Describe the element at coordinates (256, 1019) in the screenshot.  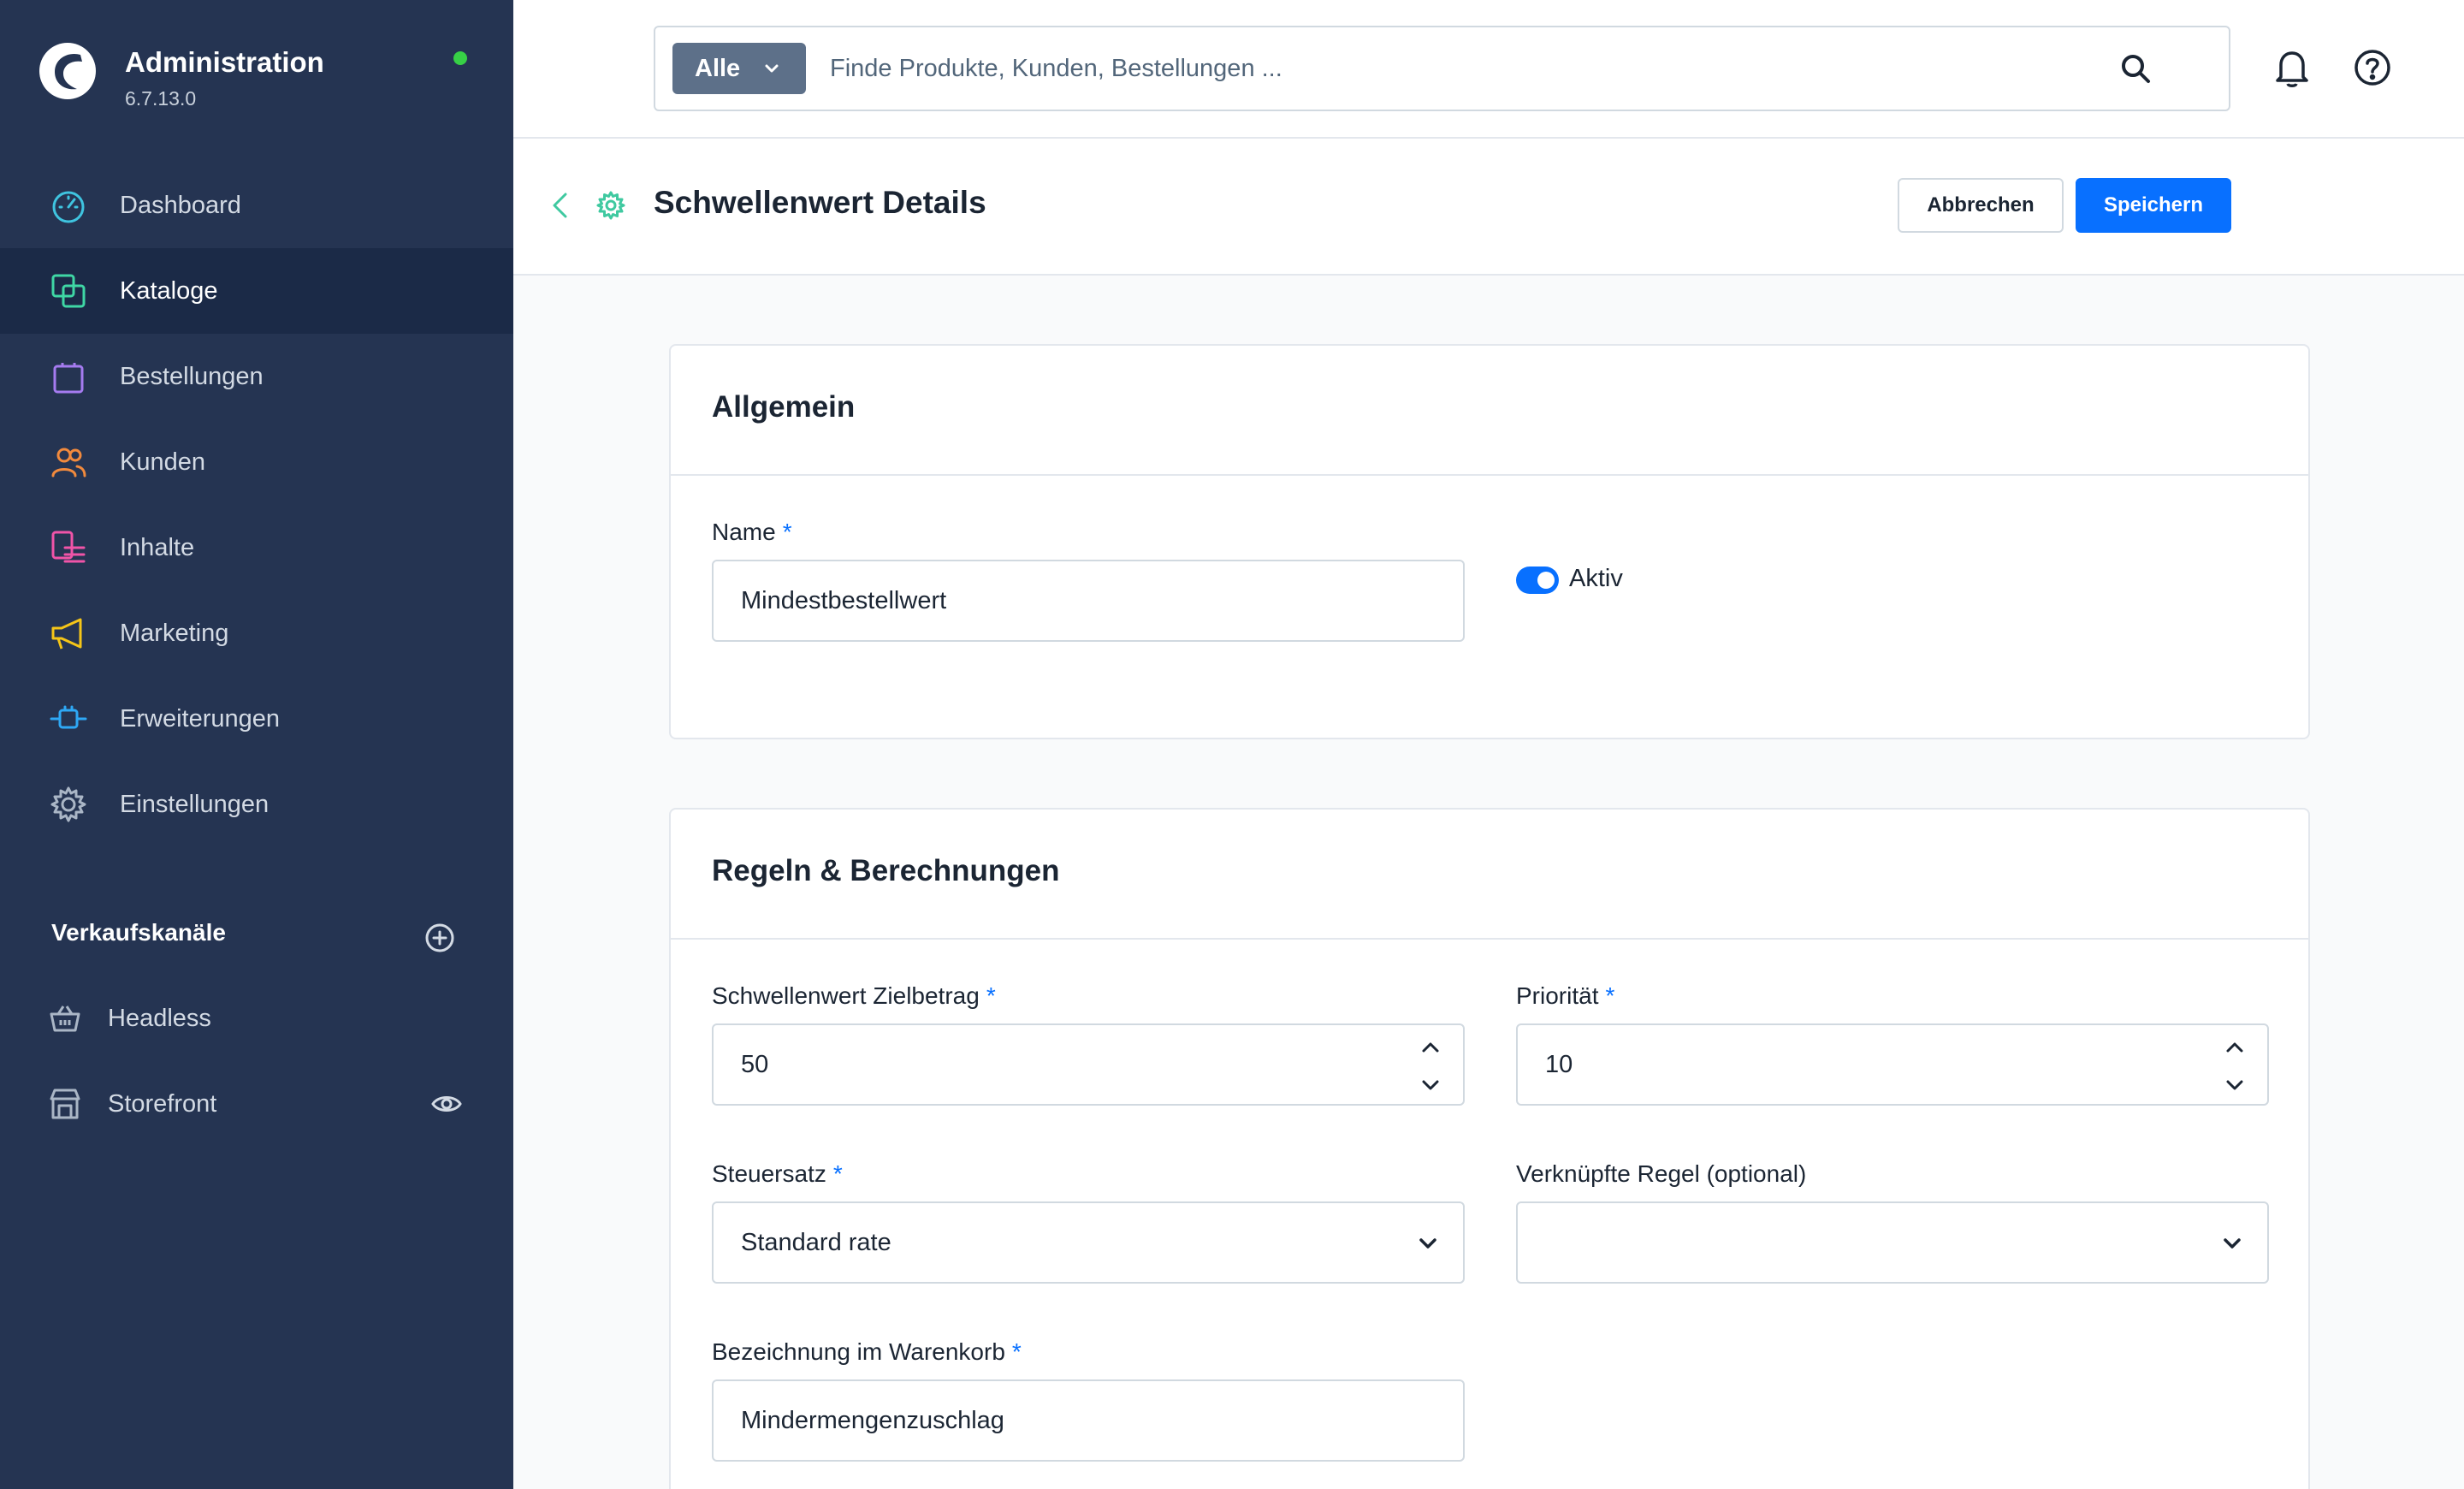
I see `sales-channel-headless: Headless` at that location.